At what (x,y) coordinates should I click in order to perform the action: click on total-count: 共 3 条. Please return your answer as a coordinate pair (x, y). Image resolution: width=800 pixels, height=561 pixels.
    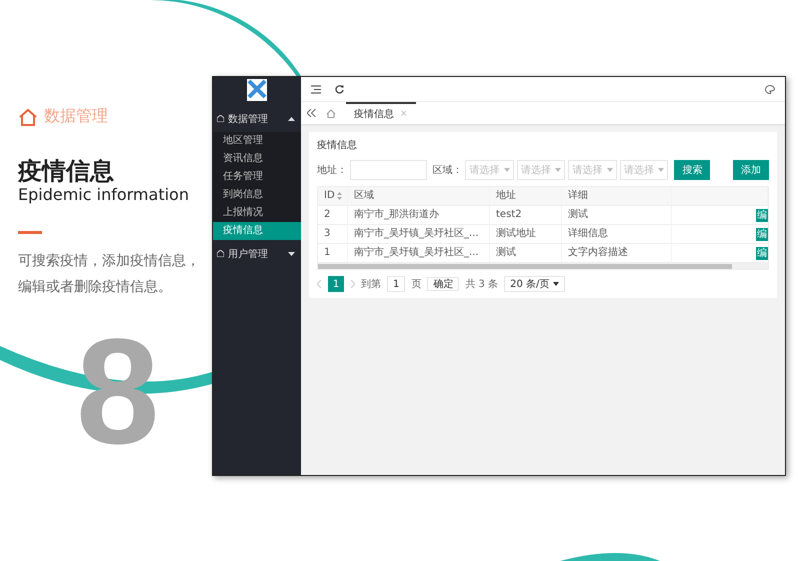
    Looking at the image, I should click on (481, 284).